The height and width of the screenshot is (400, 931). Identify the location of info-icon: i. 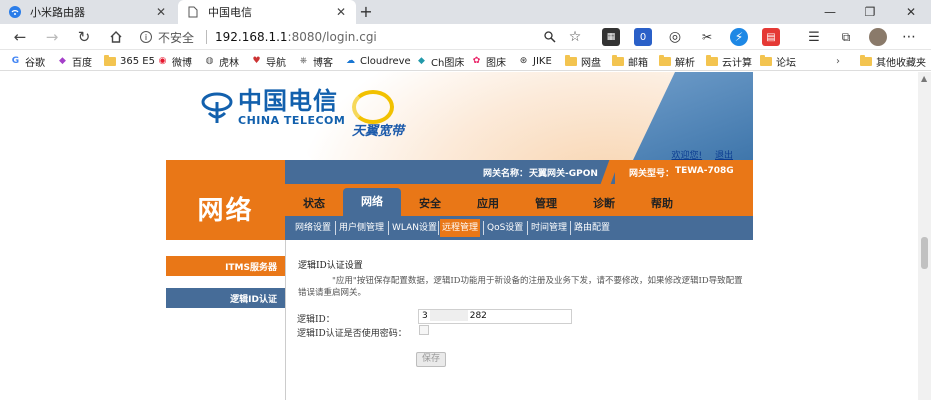
(146, 37).